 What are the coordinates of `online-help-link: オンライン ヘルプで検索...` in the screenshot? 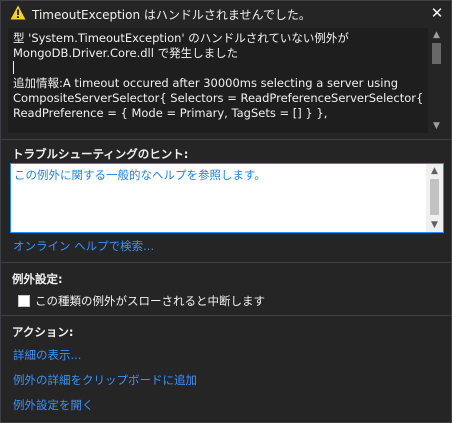 It's located at (83, 246).